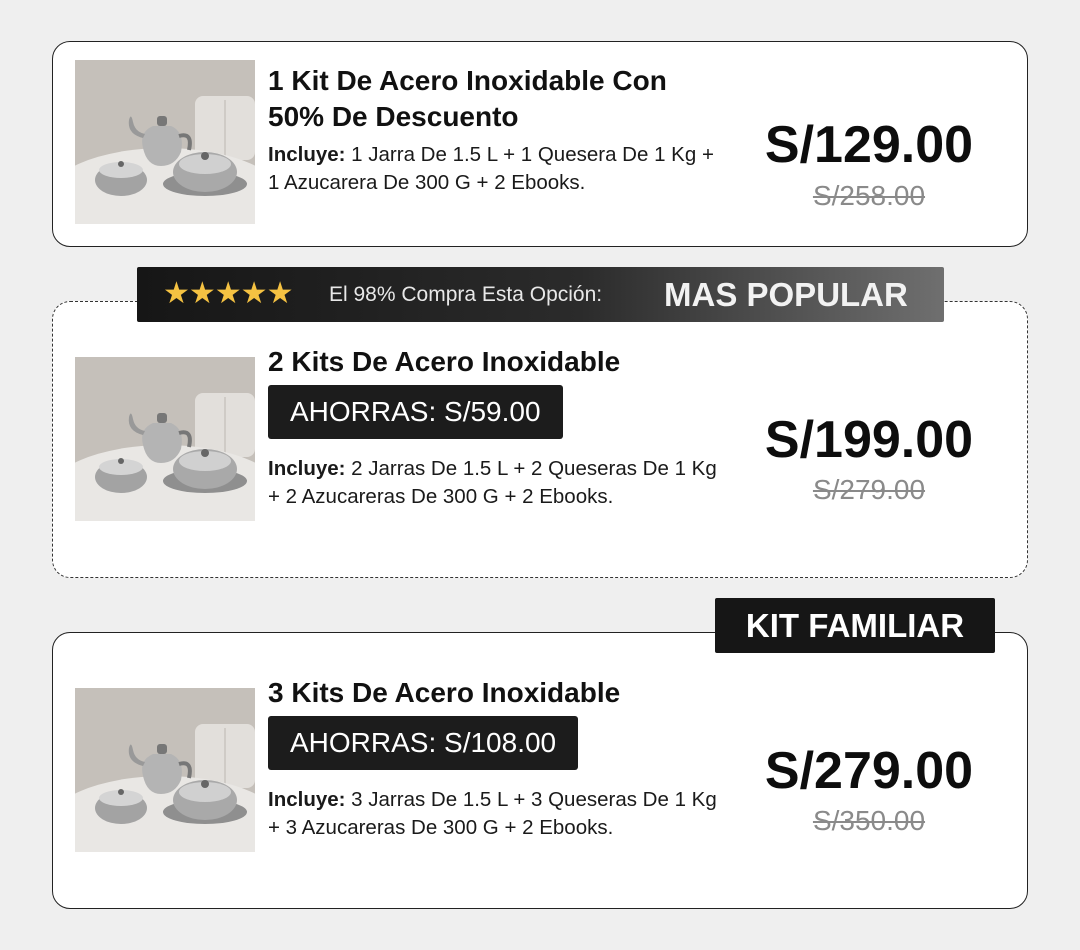  Describe the element at coordinates (415, 412) in the screenshot. I see `savings-badge: AHORRAS: S/59.00` at that location.